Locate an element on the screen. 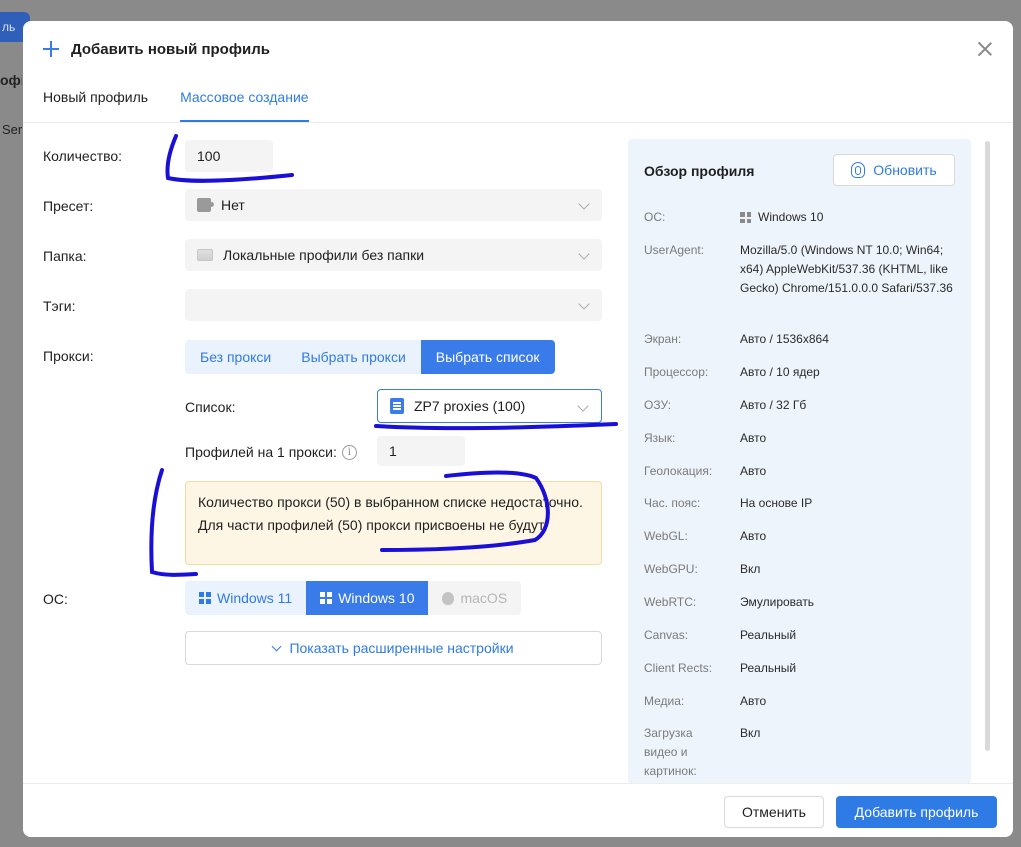  preset-select: Нет is located at coordinates (393, 205).